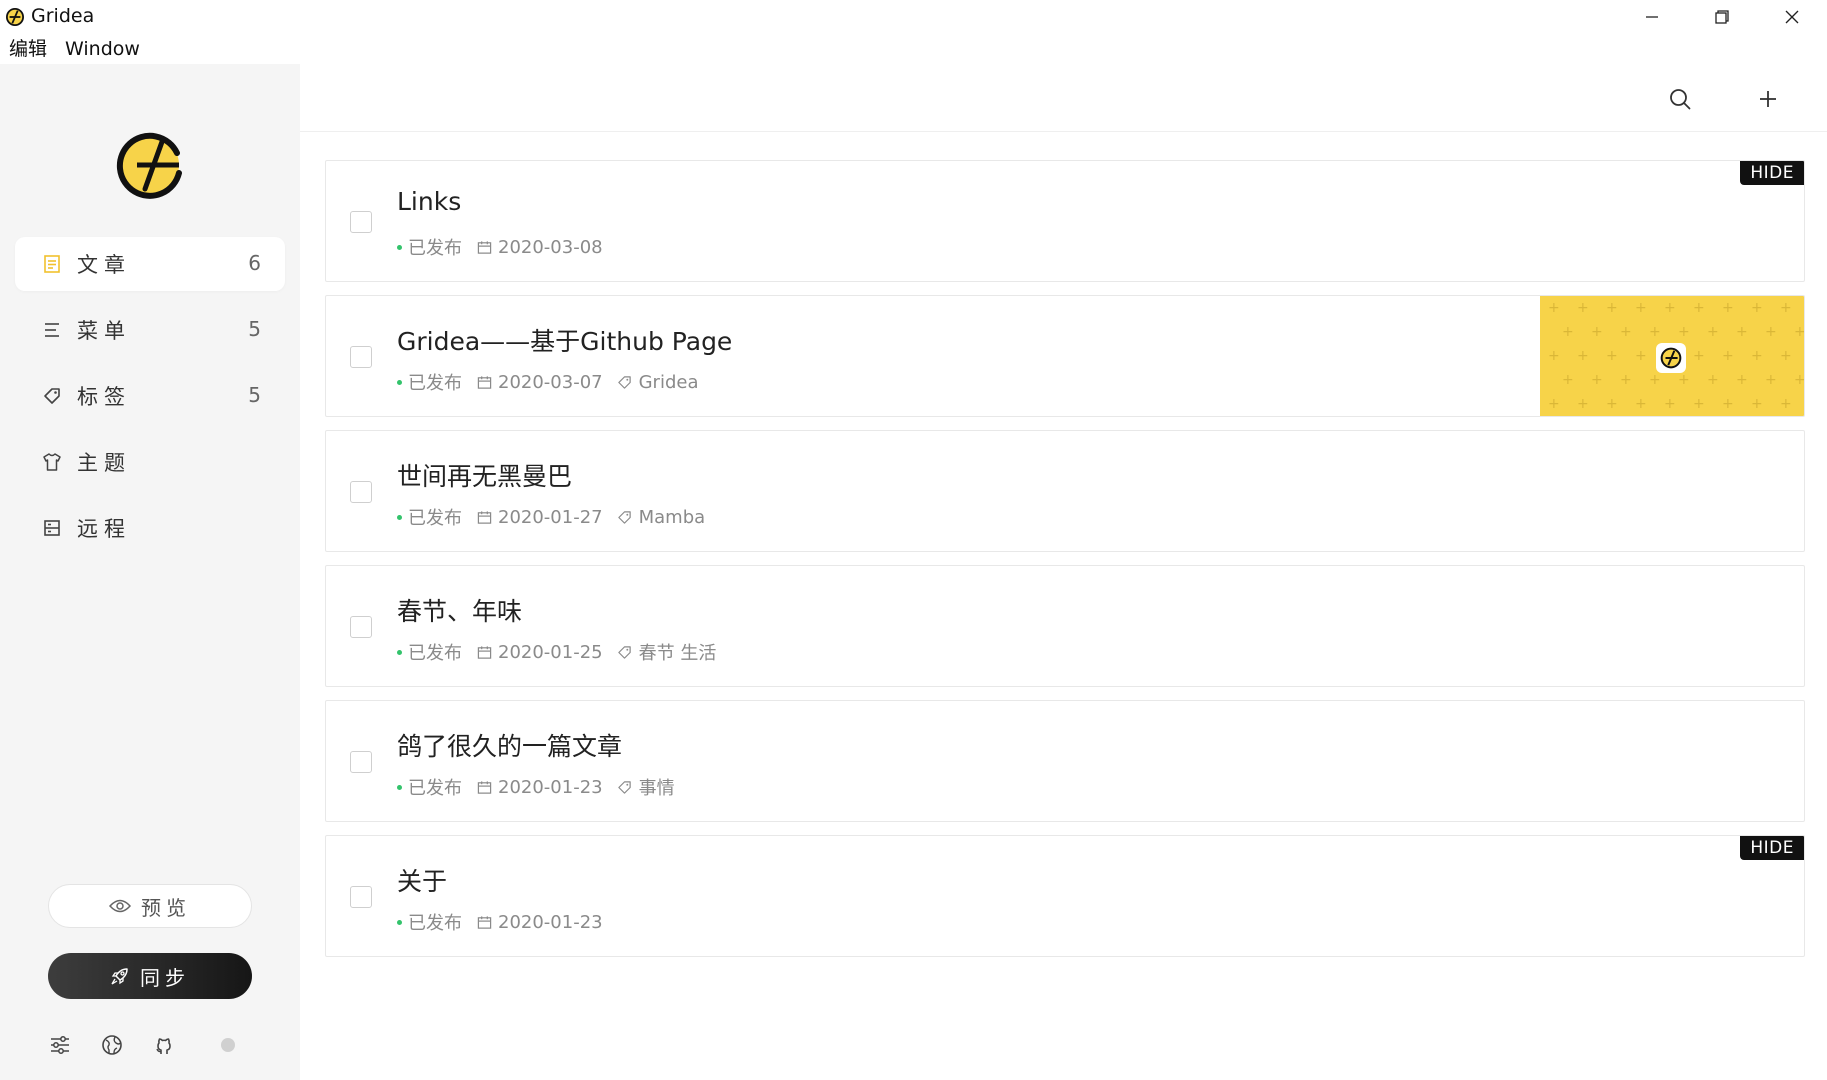 The height and width of the screenshot is (1080, 1827). I want to click on sidebar-nav: 文章 6 菜单 5 标签 5 主题 远程, so click(150, 402).